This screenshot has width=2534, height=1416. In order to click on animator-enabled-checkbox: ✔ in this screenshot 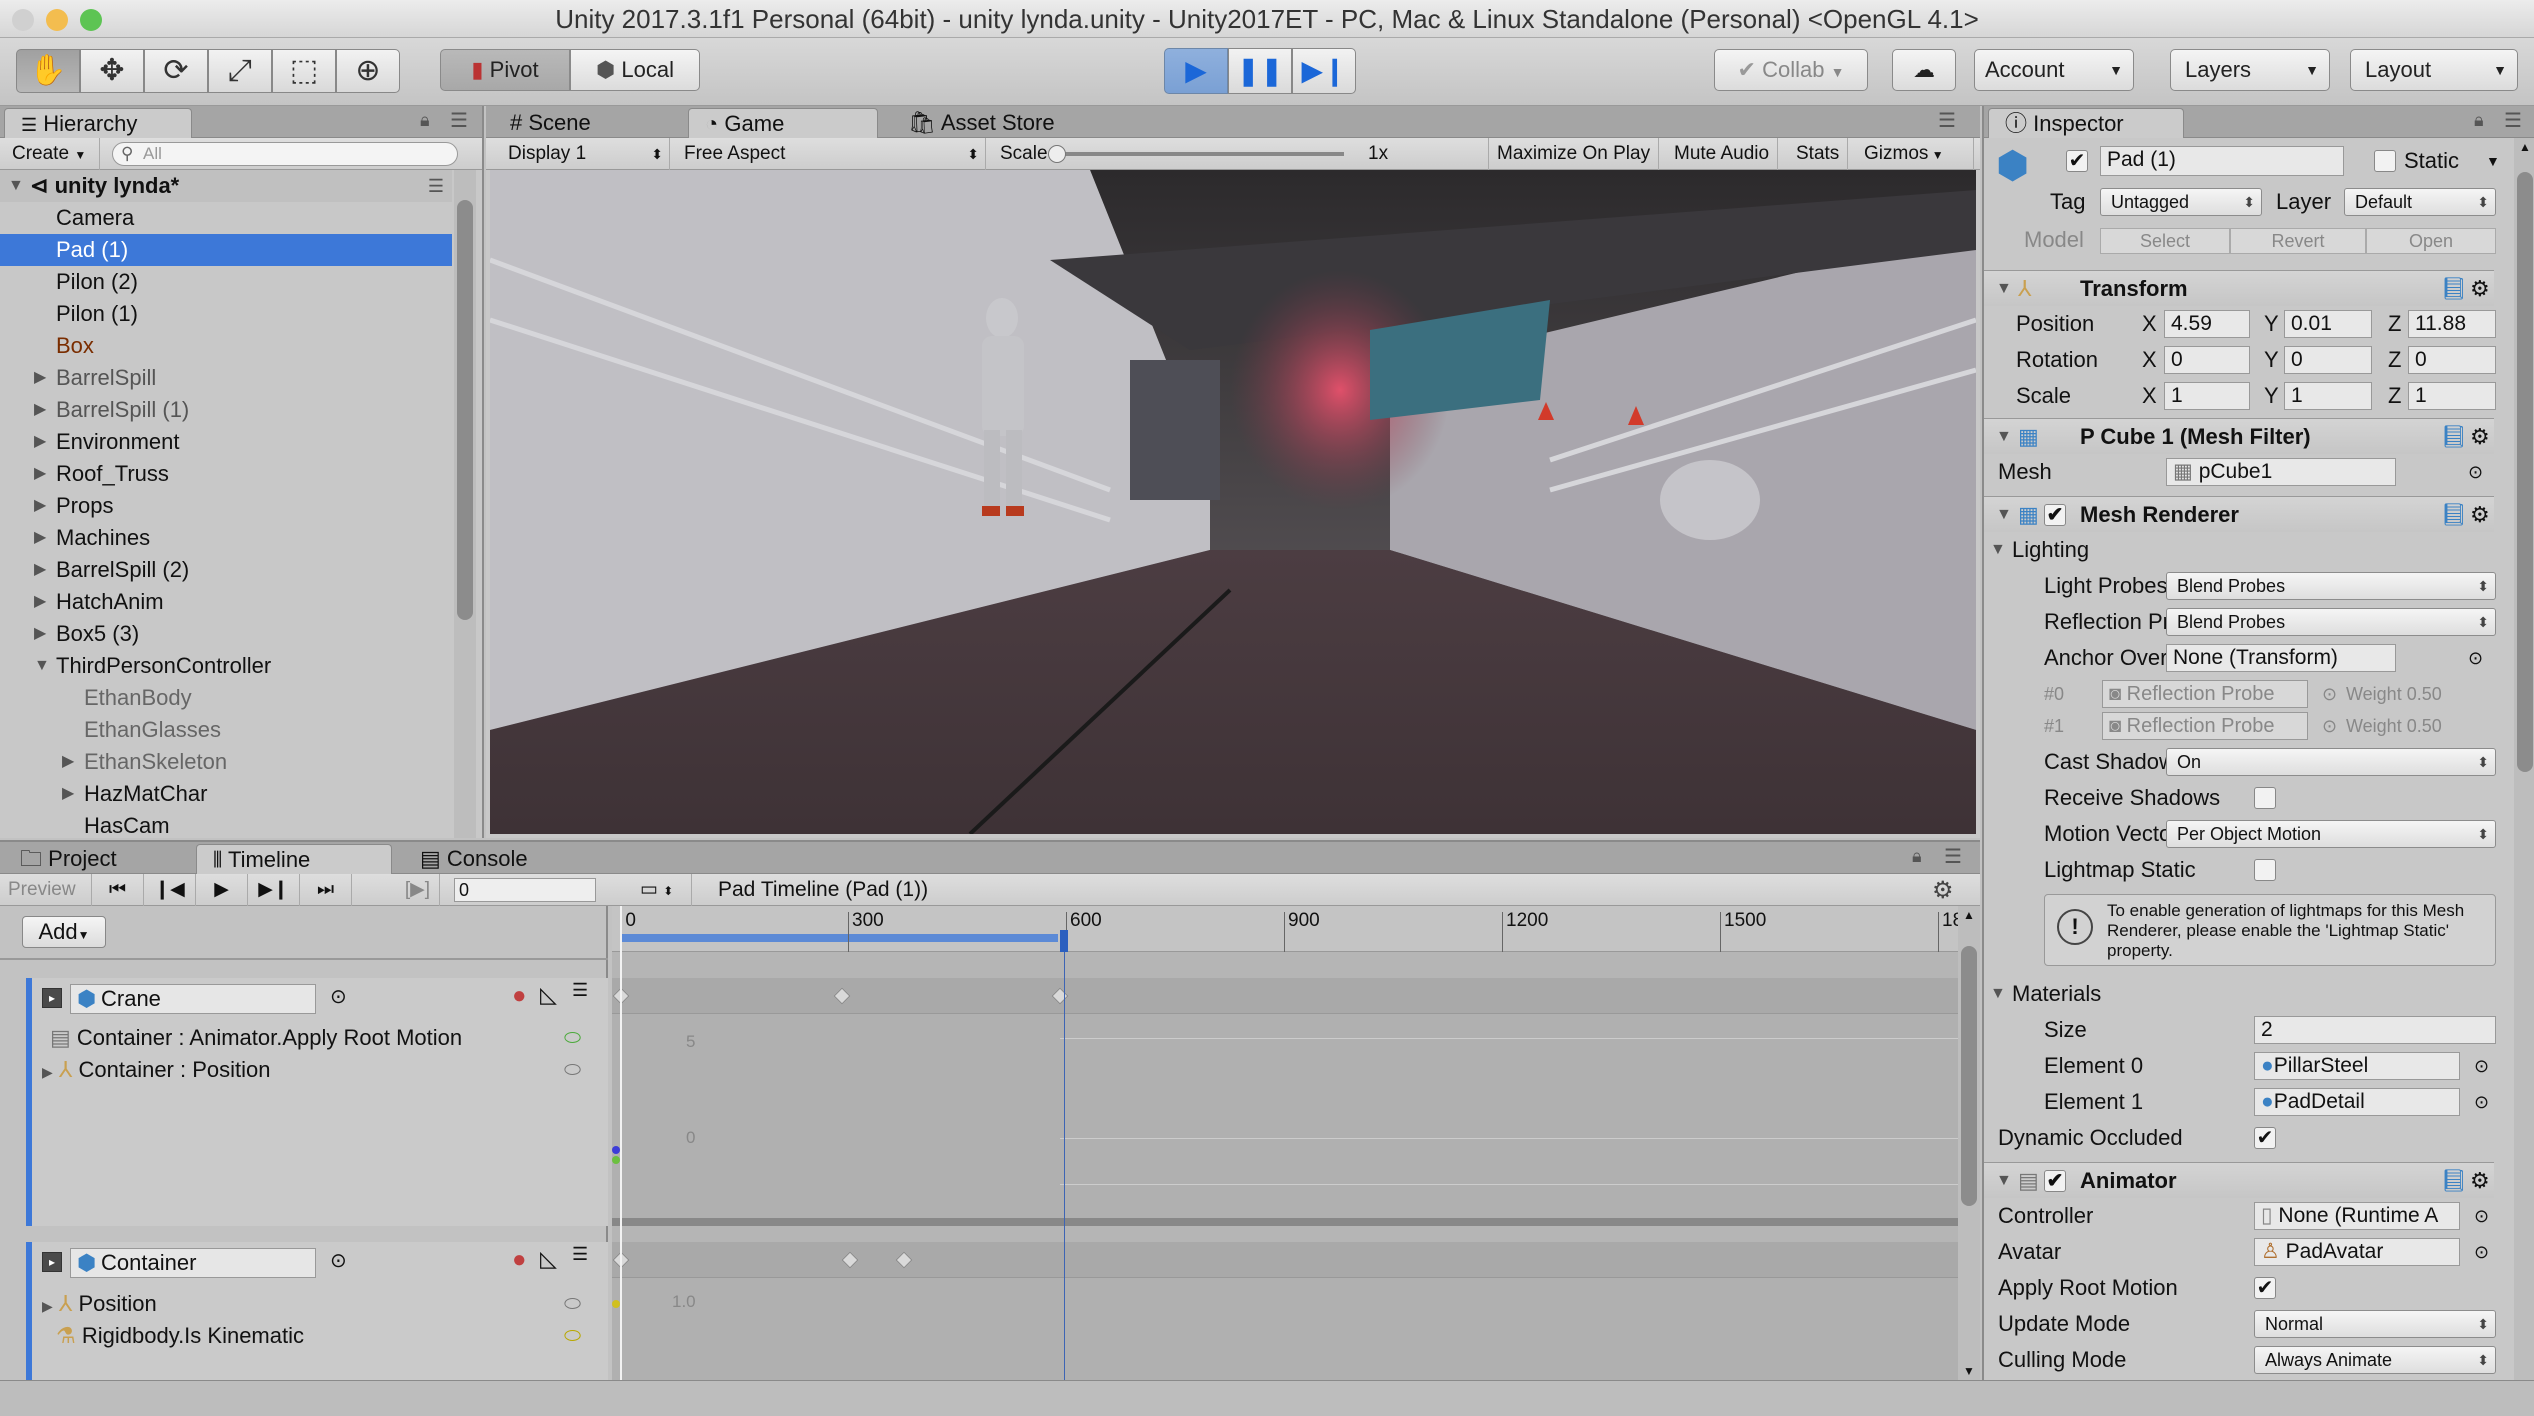, I will do `click(2055, 1181)`.